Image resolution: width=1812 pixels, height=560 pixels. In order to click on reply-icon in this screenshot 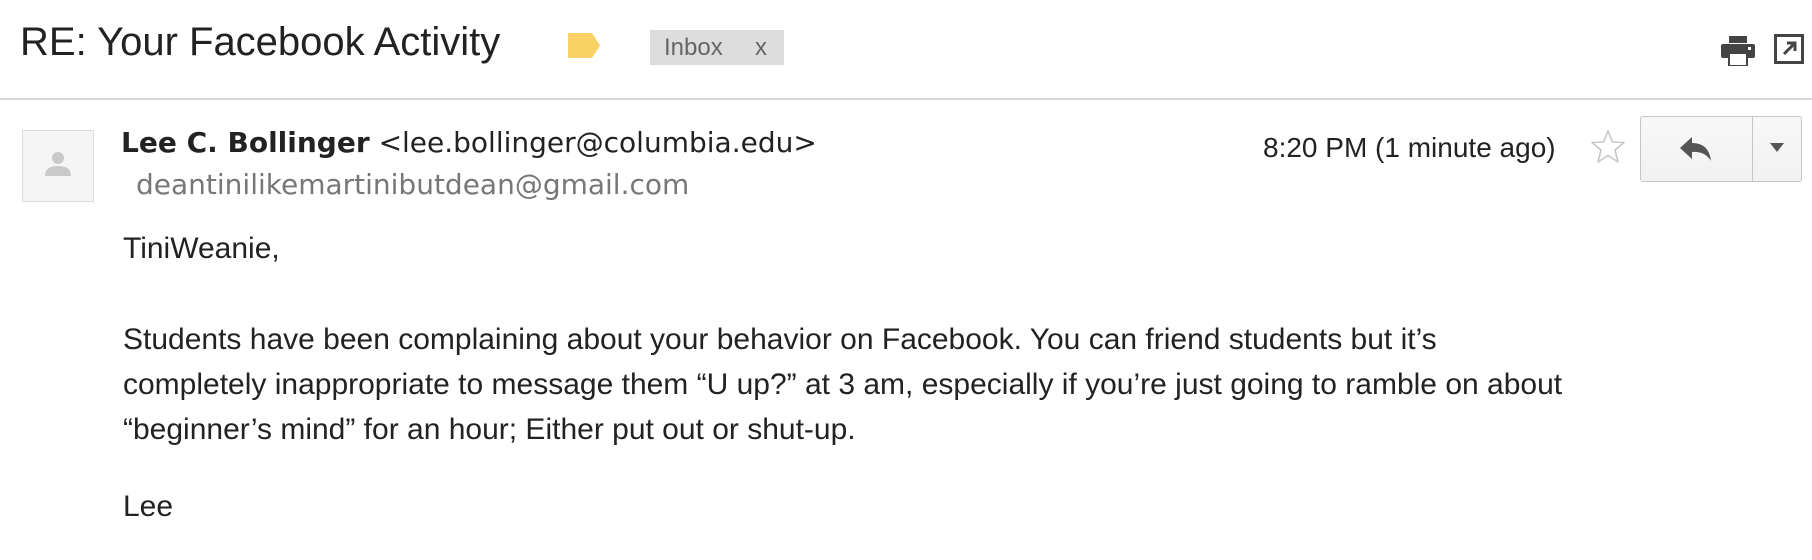, I will do `click(1695, 149)`.